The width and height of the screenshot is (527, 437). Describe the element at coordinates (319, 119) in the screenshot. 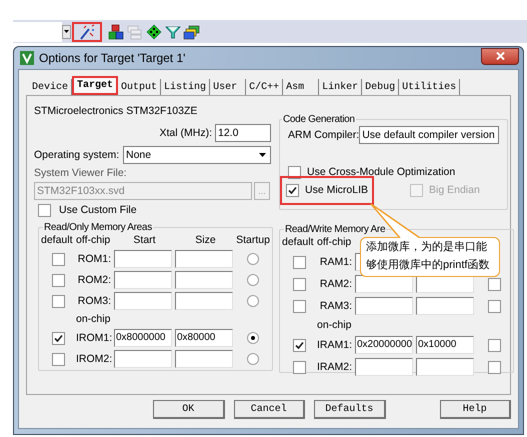

I see `group-title: Code Generation` at that location.